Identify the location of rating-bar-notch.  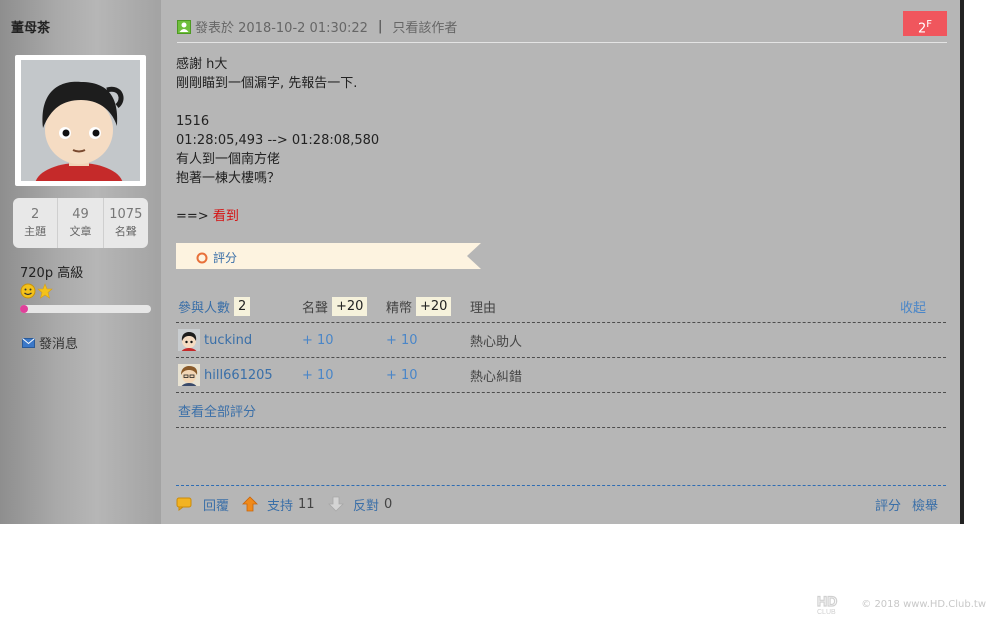
(474, 256).